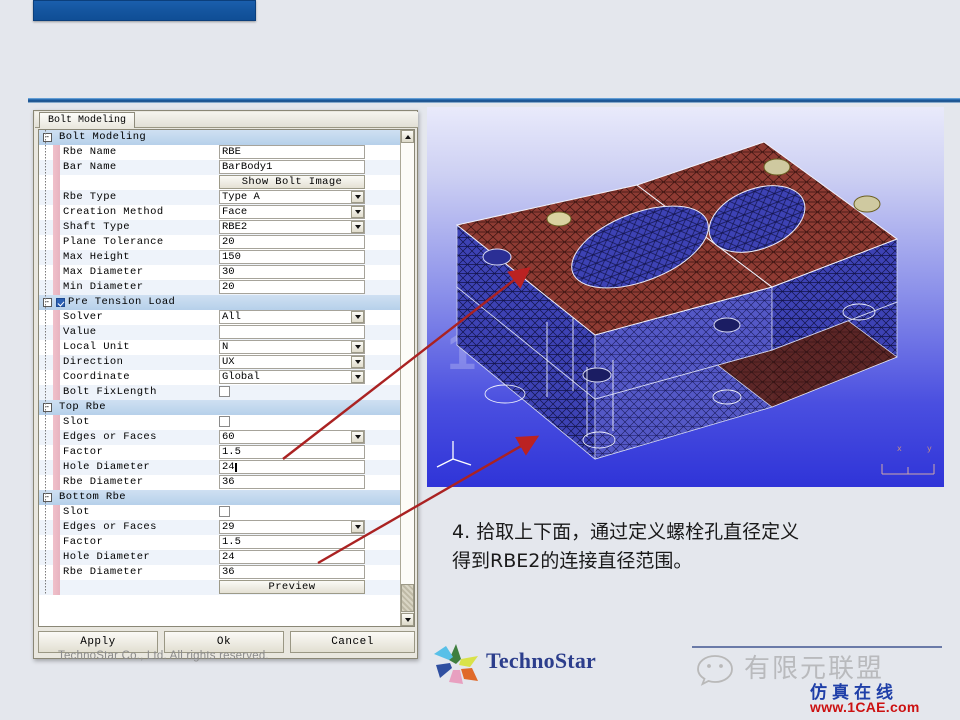 The height and width of the screenshot is (720, 960). What do you see at coordinates (292, 212) in the screenshot?
I see `combo-creation-method: Face` at bounding box center [292, 212].